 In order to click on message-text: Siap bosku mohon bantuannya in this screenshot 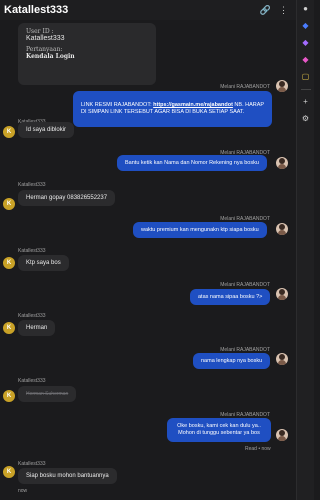, I will do `click(67, 476)`.